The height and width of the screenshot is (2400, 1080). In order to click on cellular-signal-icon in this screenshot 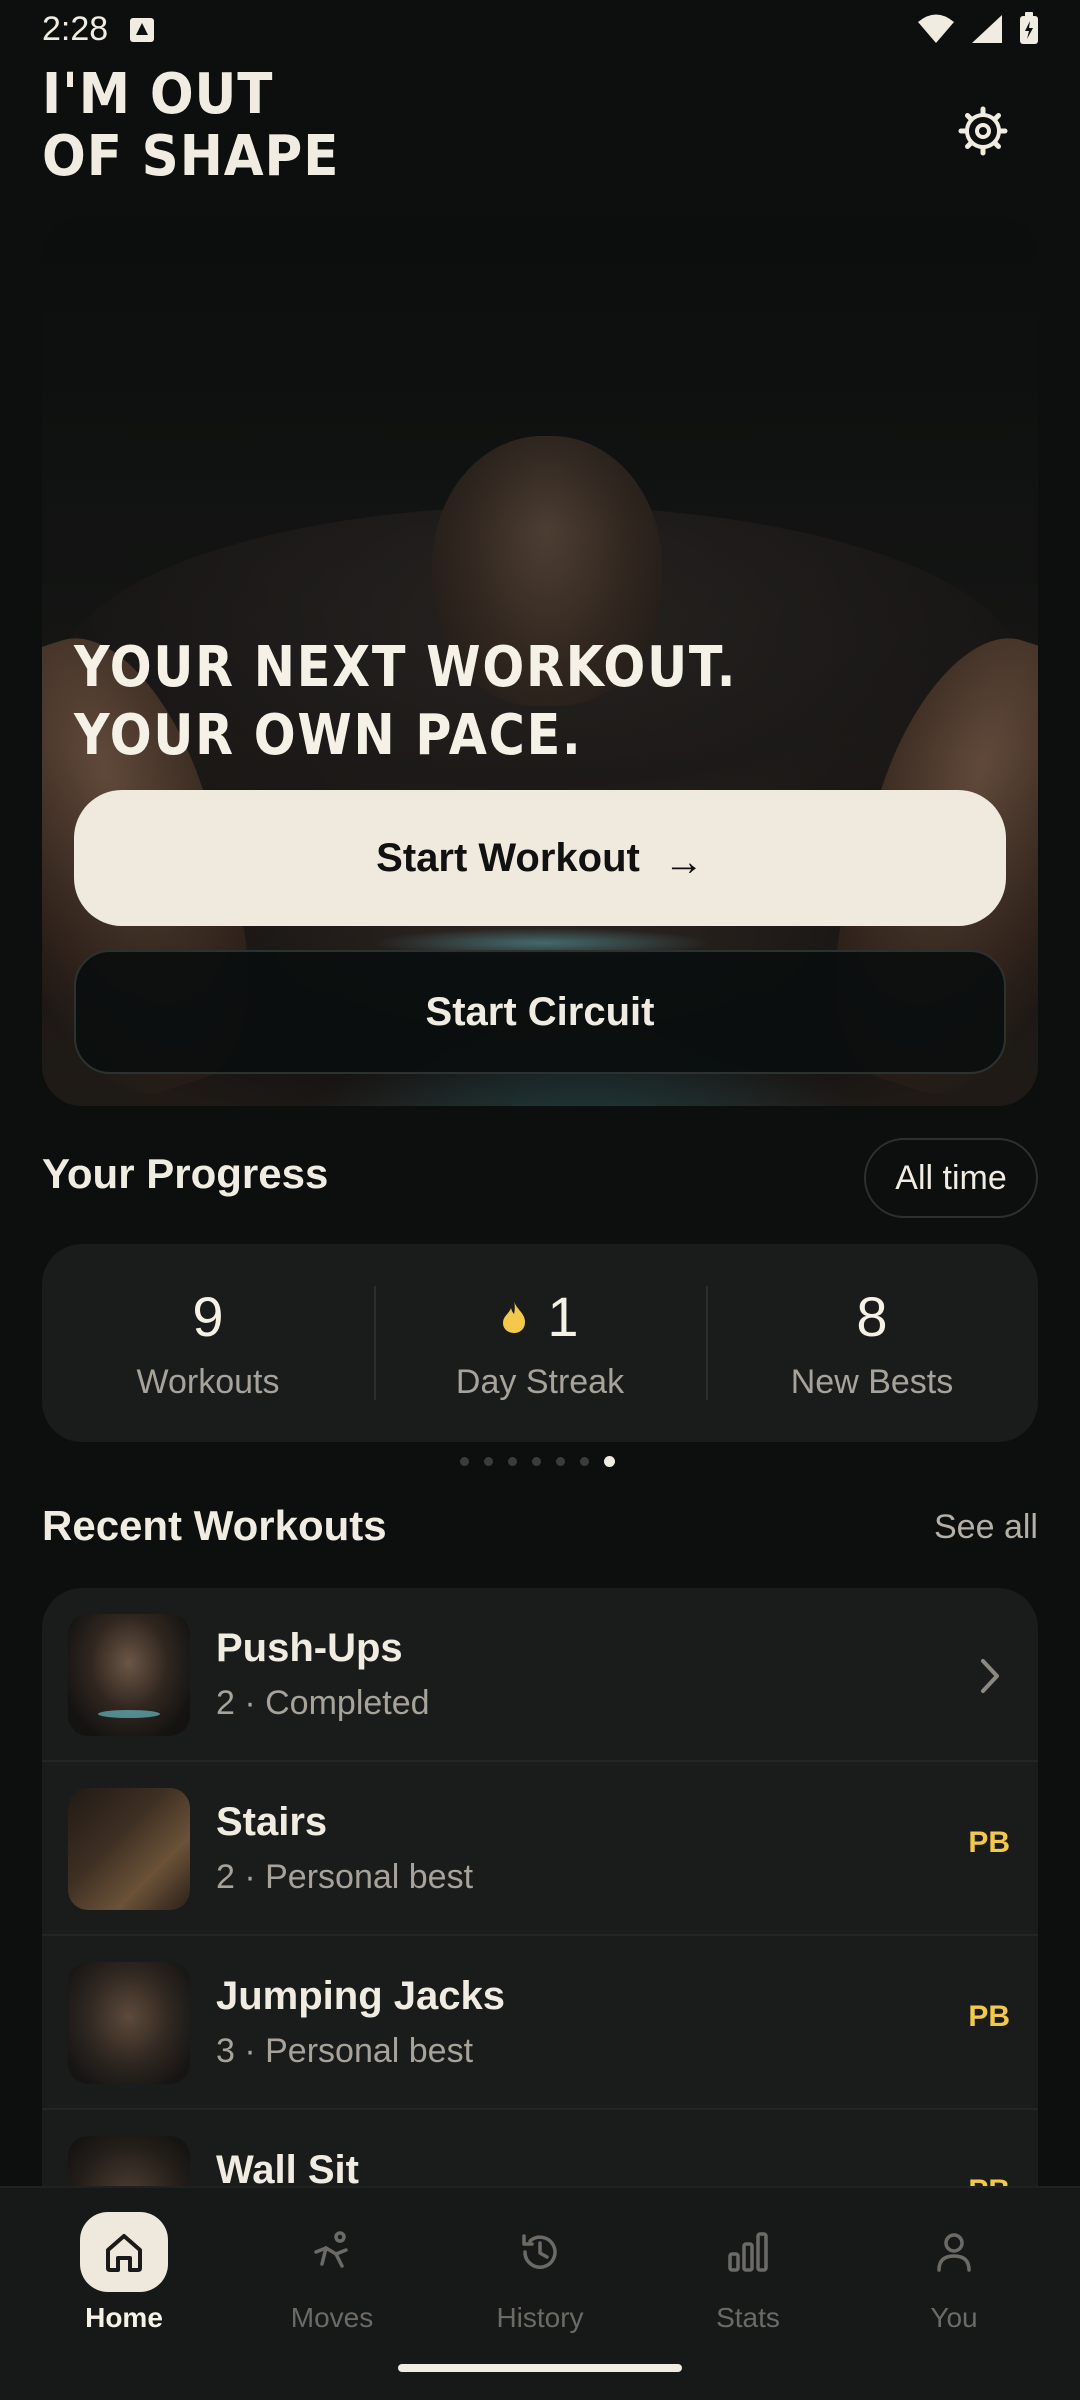, I will do `click(987, 29)`.